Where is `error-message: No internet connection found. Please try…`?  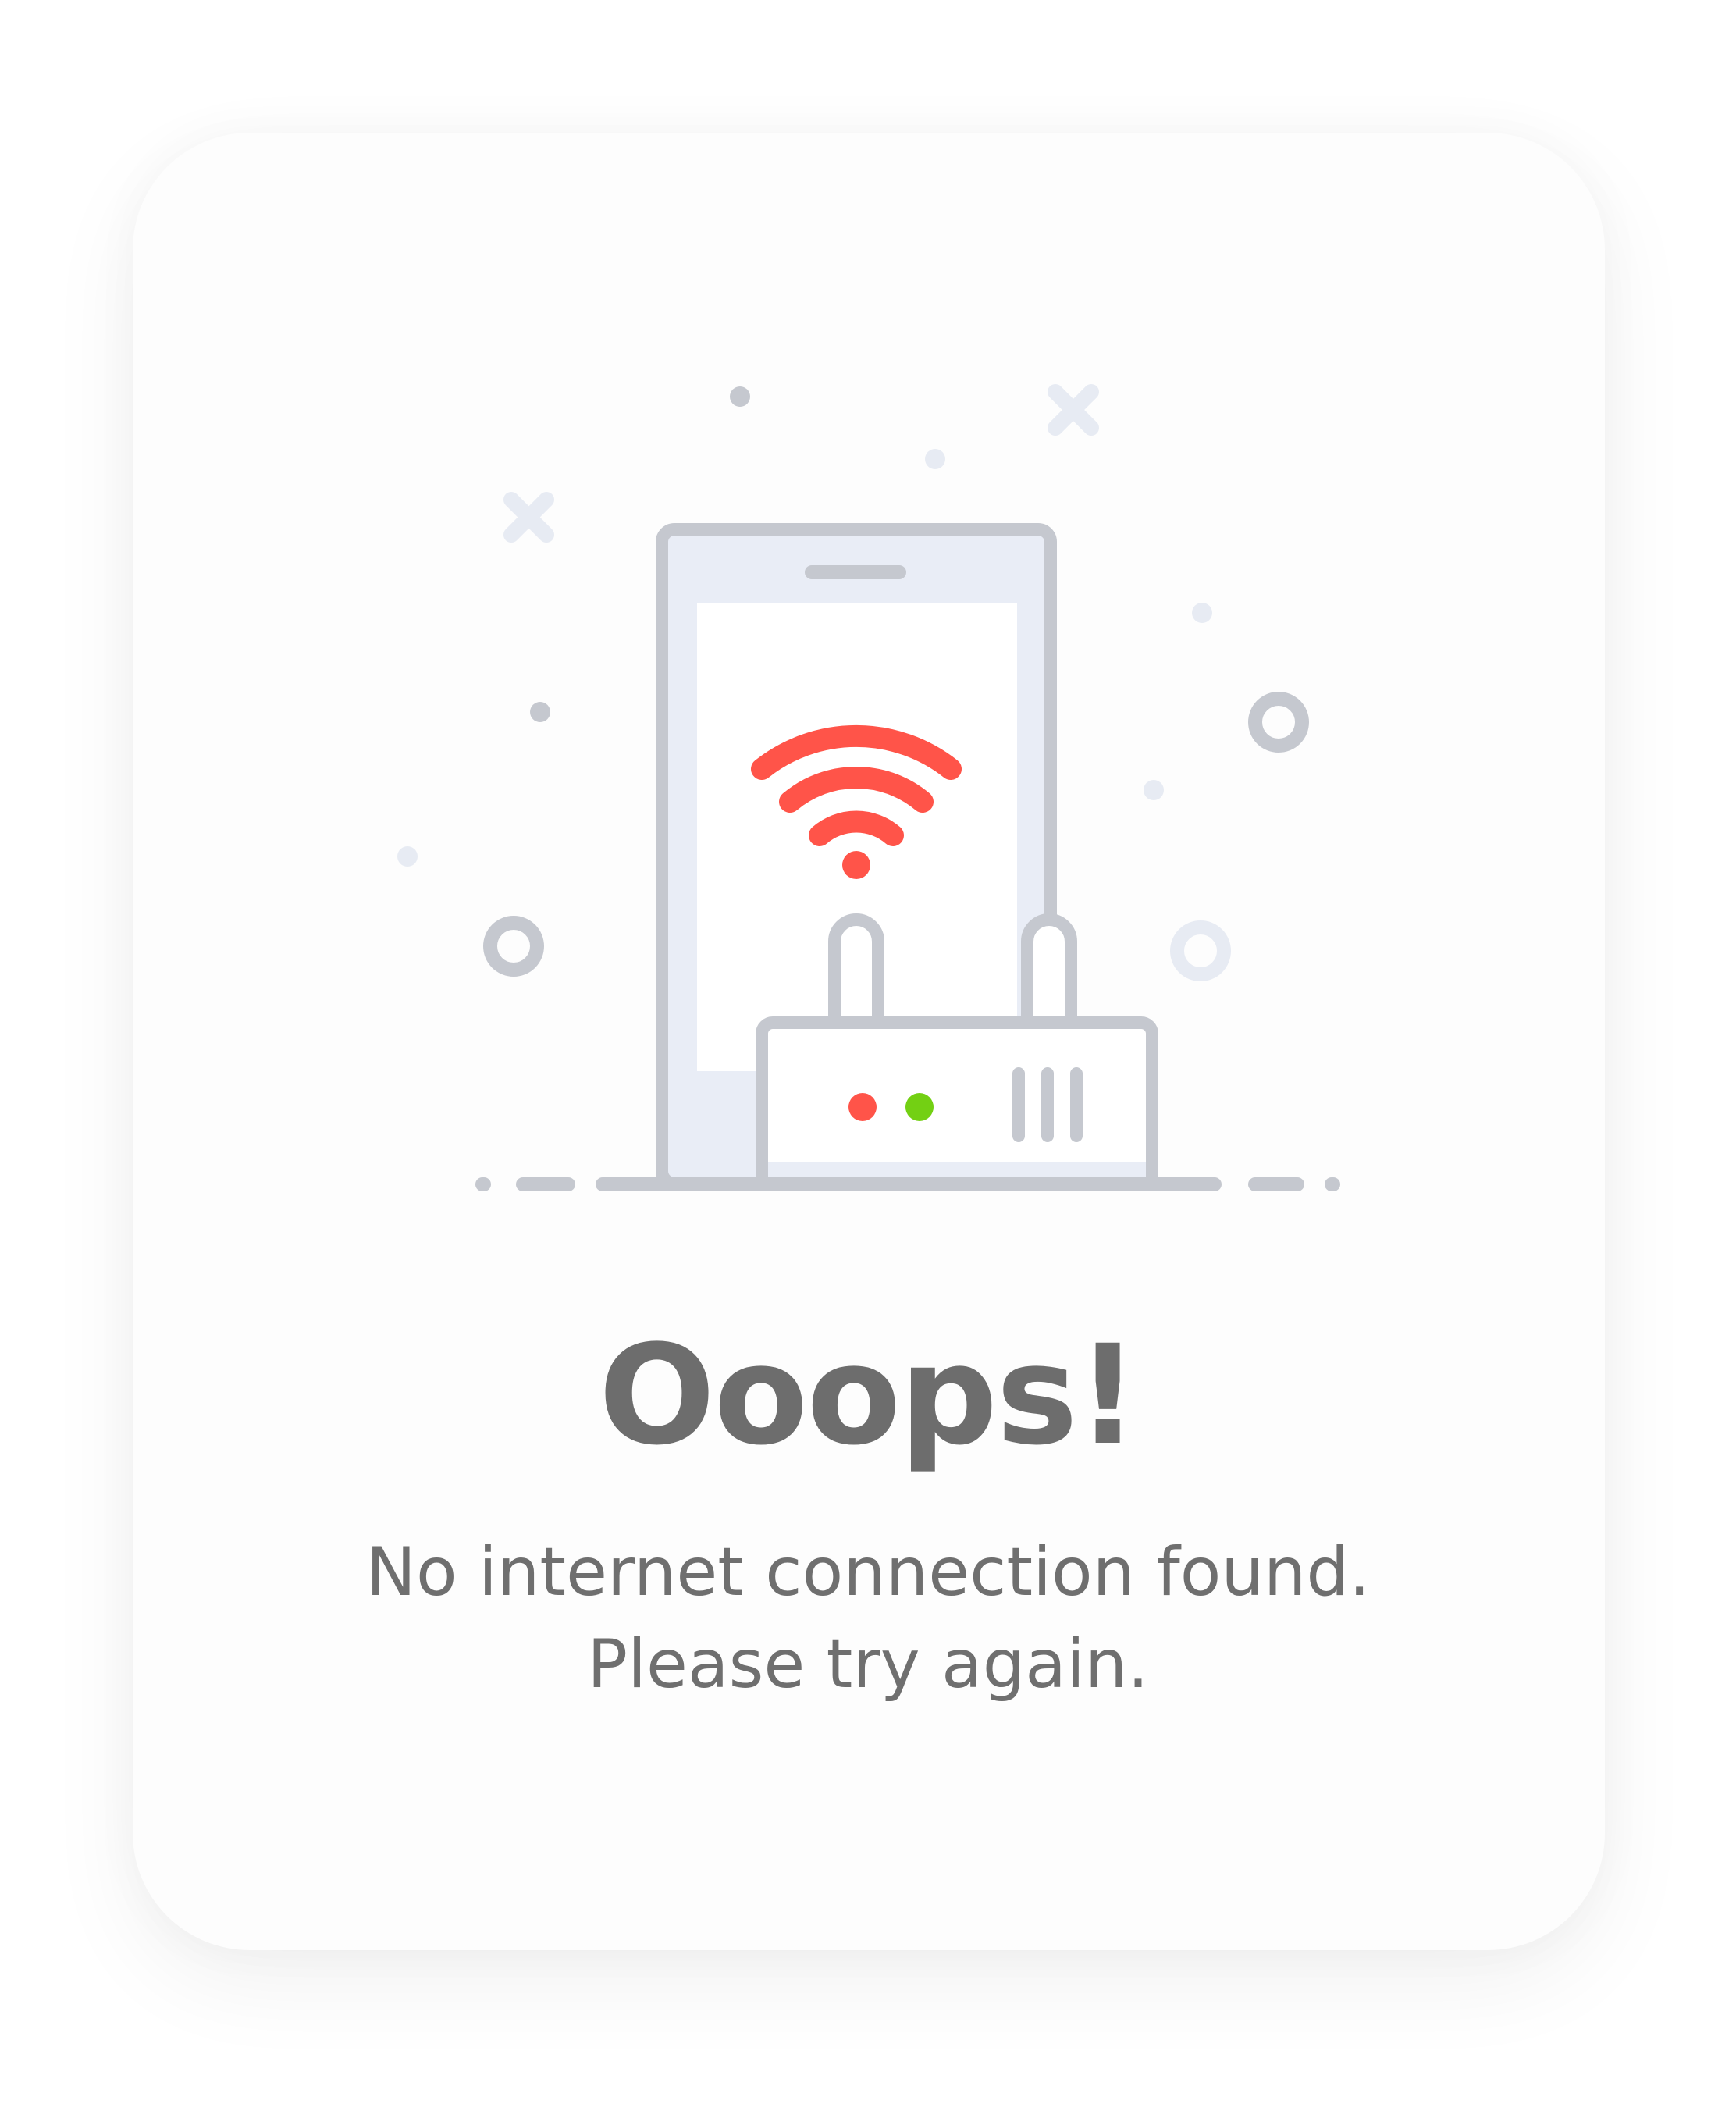
error-message: No internet connection found. Please try… is located at coordinates (868, 1618).